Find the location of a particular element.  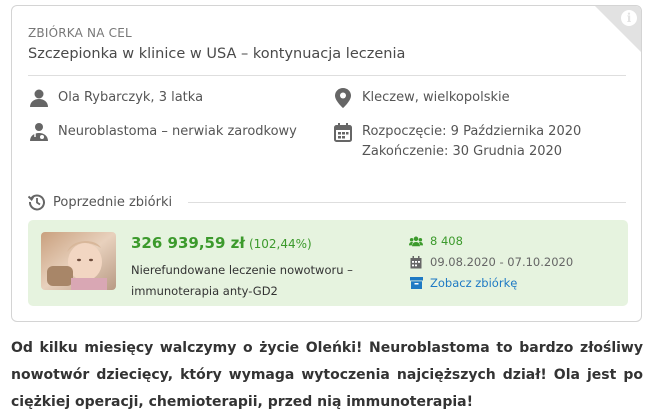

previous-divider is located at coordinates (407, 202).